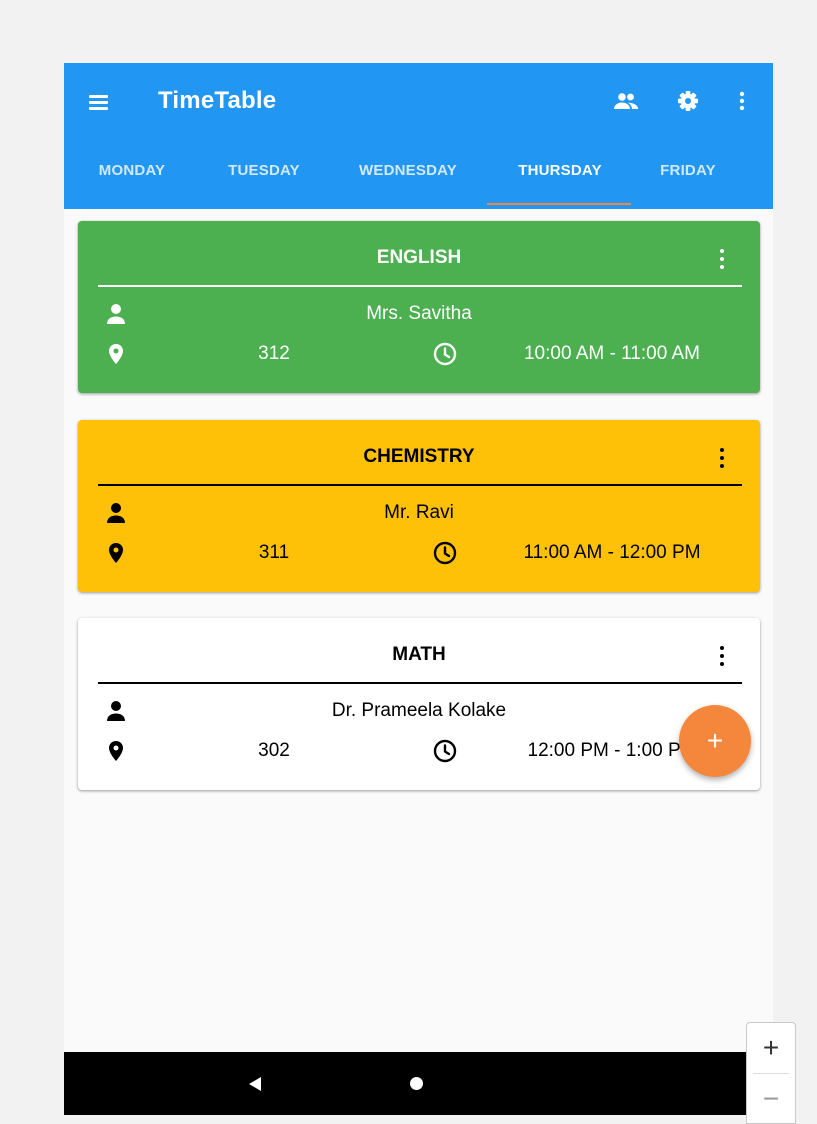 This screenshot has height=1124, width=817. Describe the element at coordinates (217, 100) in the screenshot. I see `app-title: TimeTable` at that location.